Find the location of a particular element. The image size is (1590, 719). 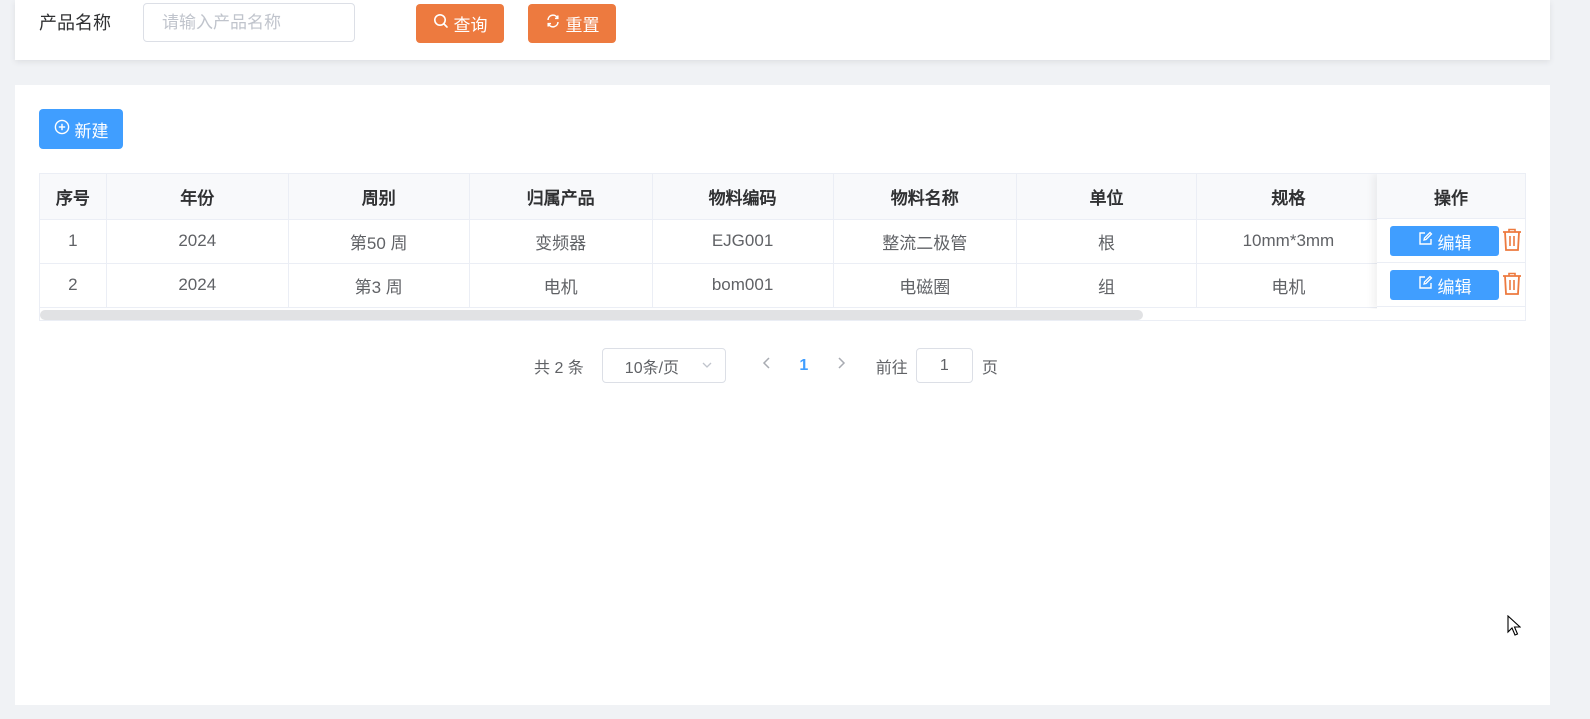

table-header-row: 序号 年份 周别 归属产品 物料编码 物料名称 单位 规格 is located at coordinates (782, 197).